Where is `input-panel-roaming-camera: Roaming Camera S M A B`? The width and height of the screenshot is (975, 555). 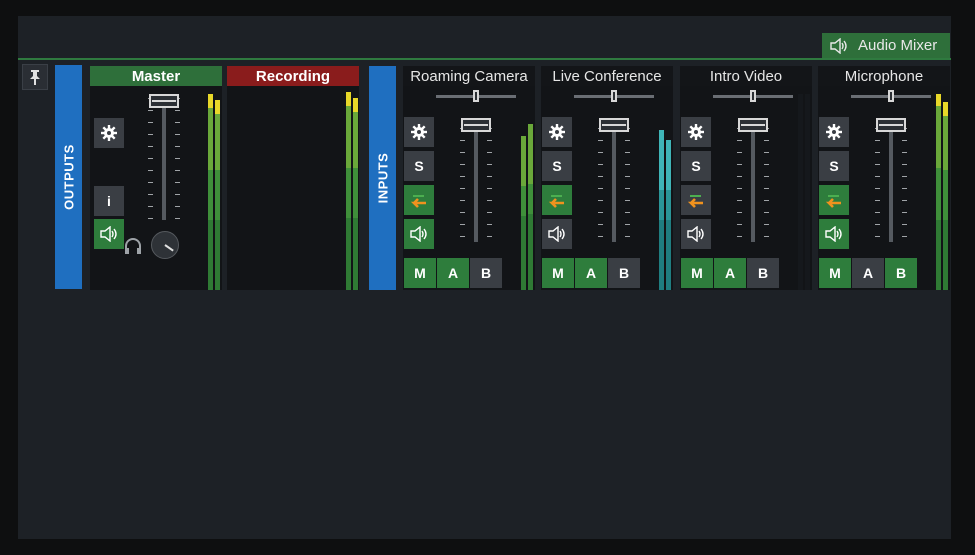
input-panel-roaming-camera: Roaming Camera S M A B is located at coordinates (469, 178).